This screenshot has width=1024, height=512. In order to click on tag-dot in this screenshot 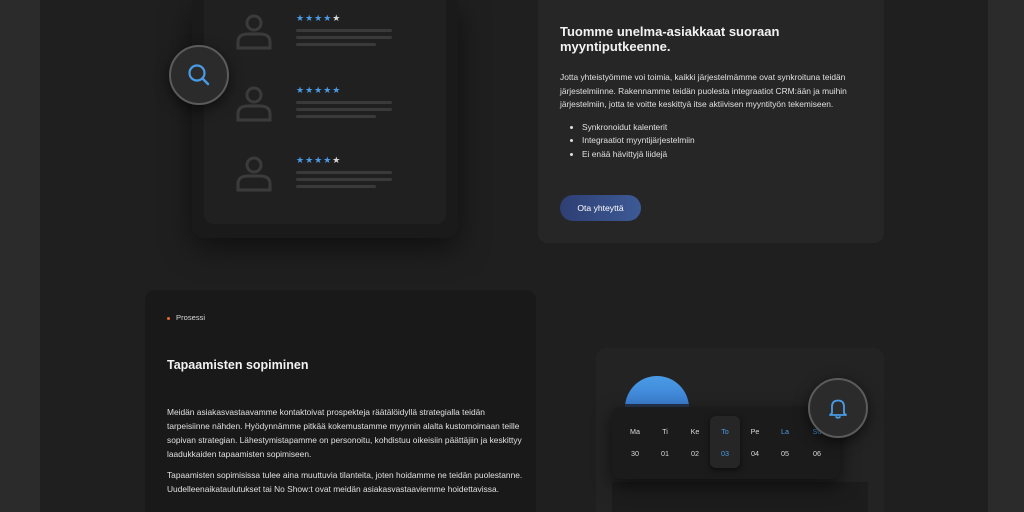, I will do `click(168, 318)`.